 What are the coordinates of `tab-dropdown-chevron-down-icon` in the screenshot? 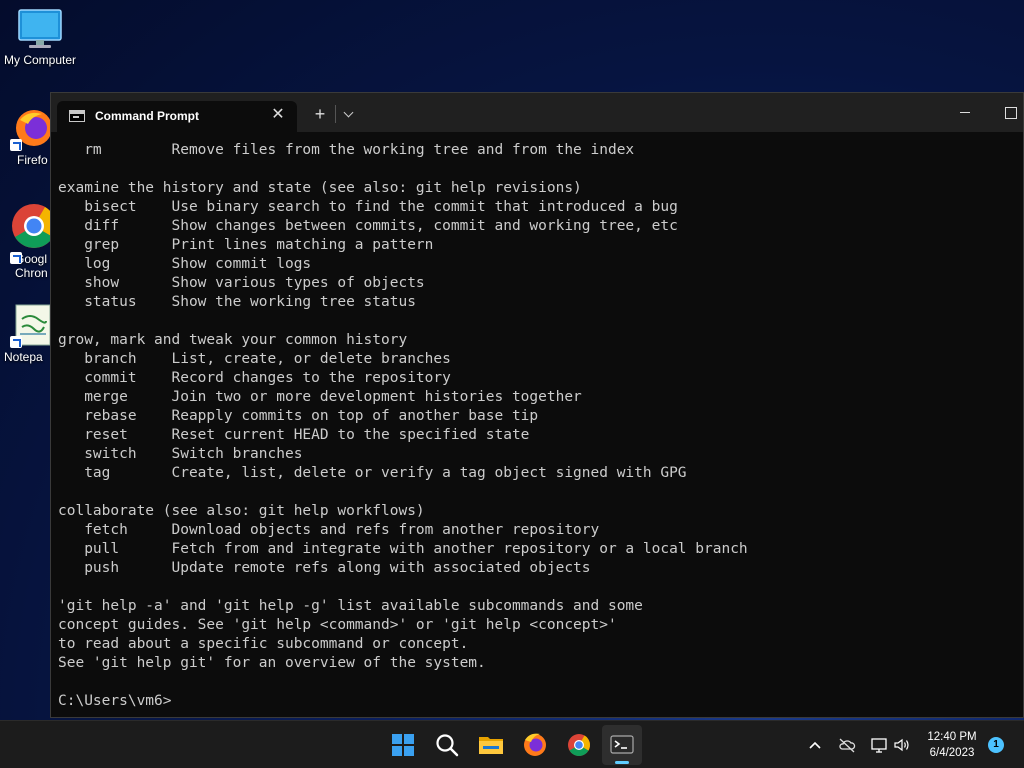 It's located at (349, 114).